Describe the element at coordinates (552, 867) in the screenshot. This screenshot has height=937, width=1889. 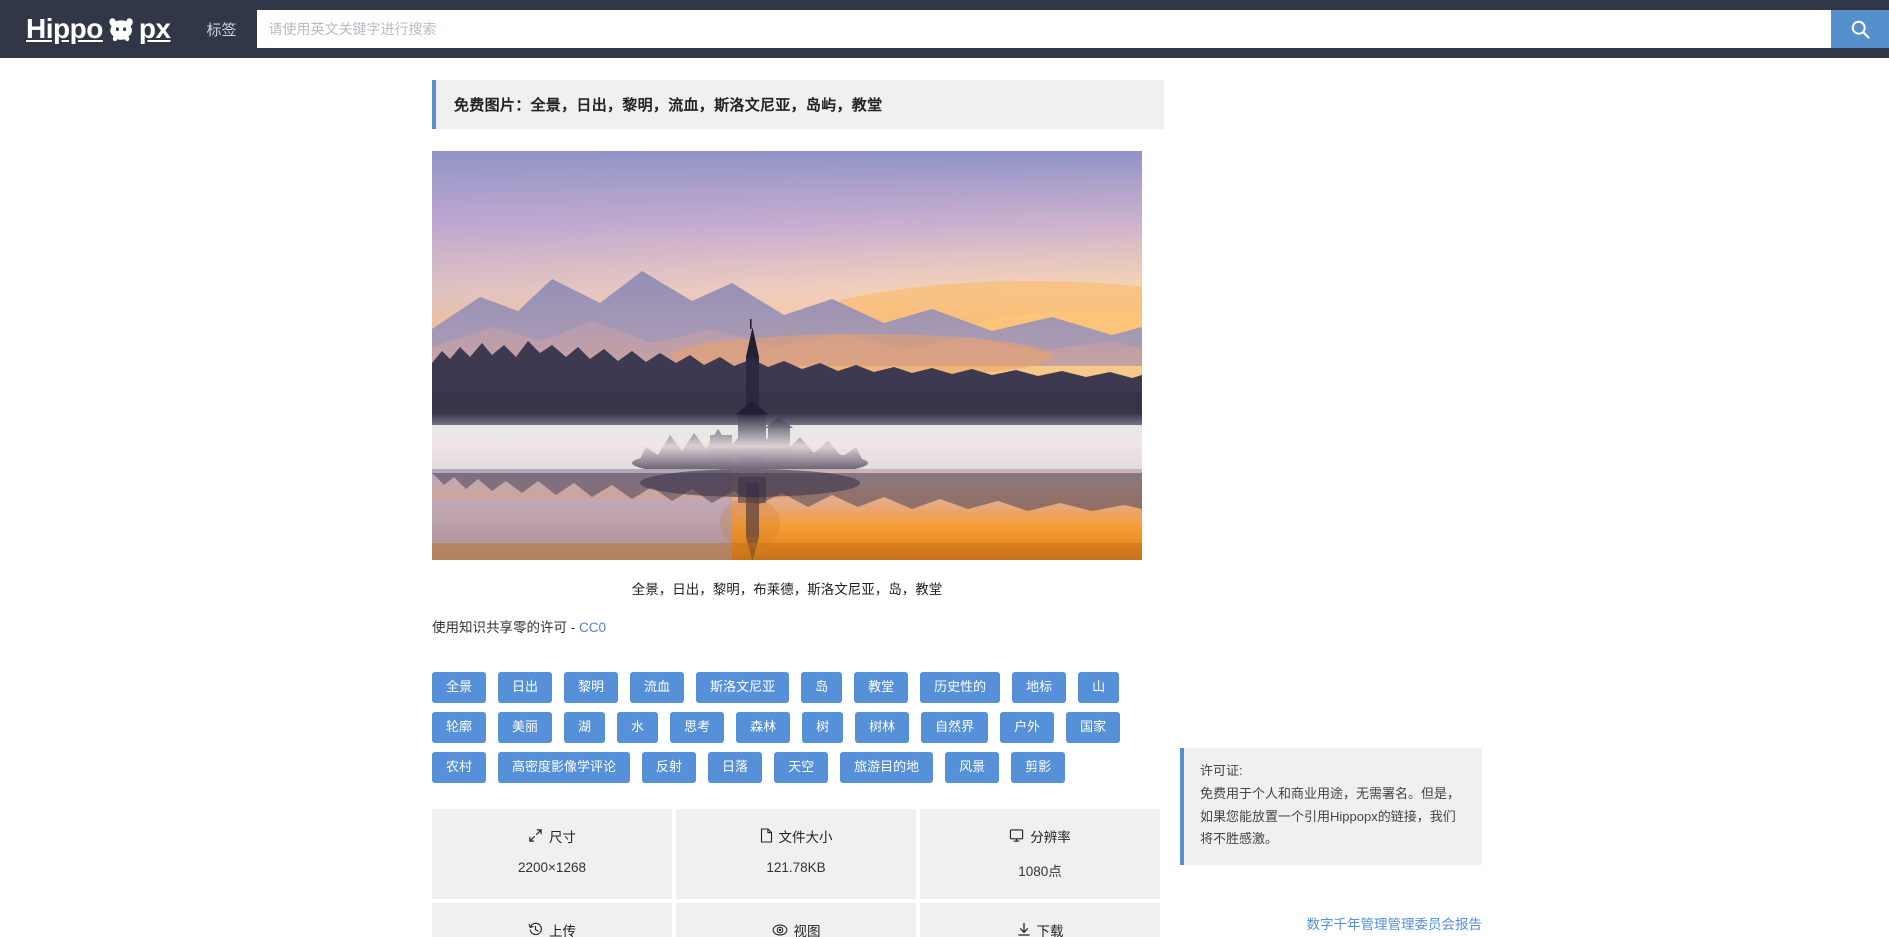
I see `info-cell-value: 2200×1268` at that location.